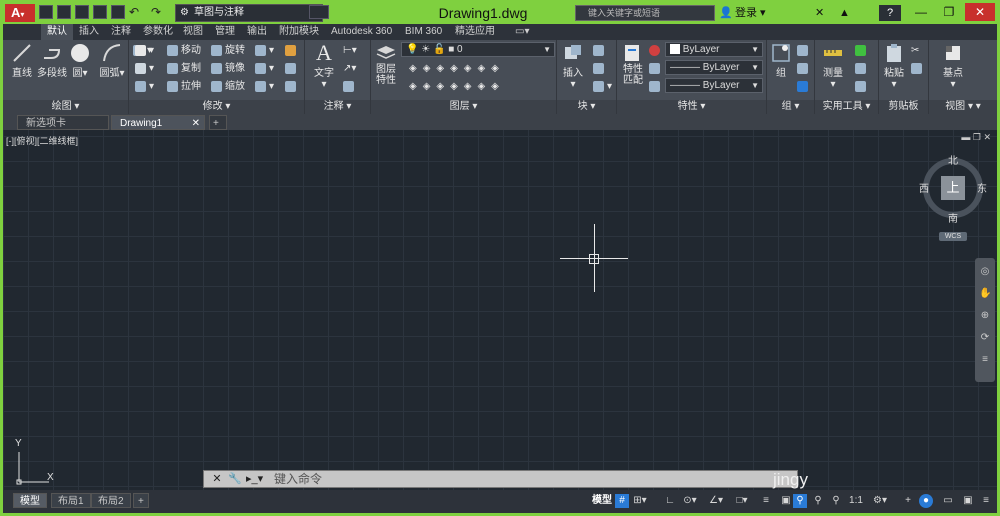 Image resolution: width=1000 pixels, height=516 pixels. Describe the element at coordinates (985, 360) in the screenshot. I see `showmotion-icon: ≡` at that location.